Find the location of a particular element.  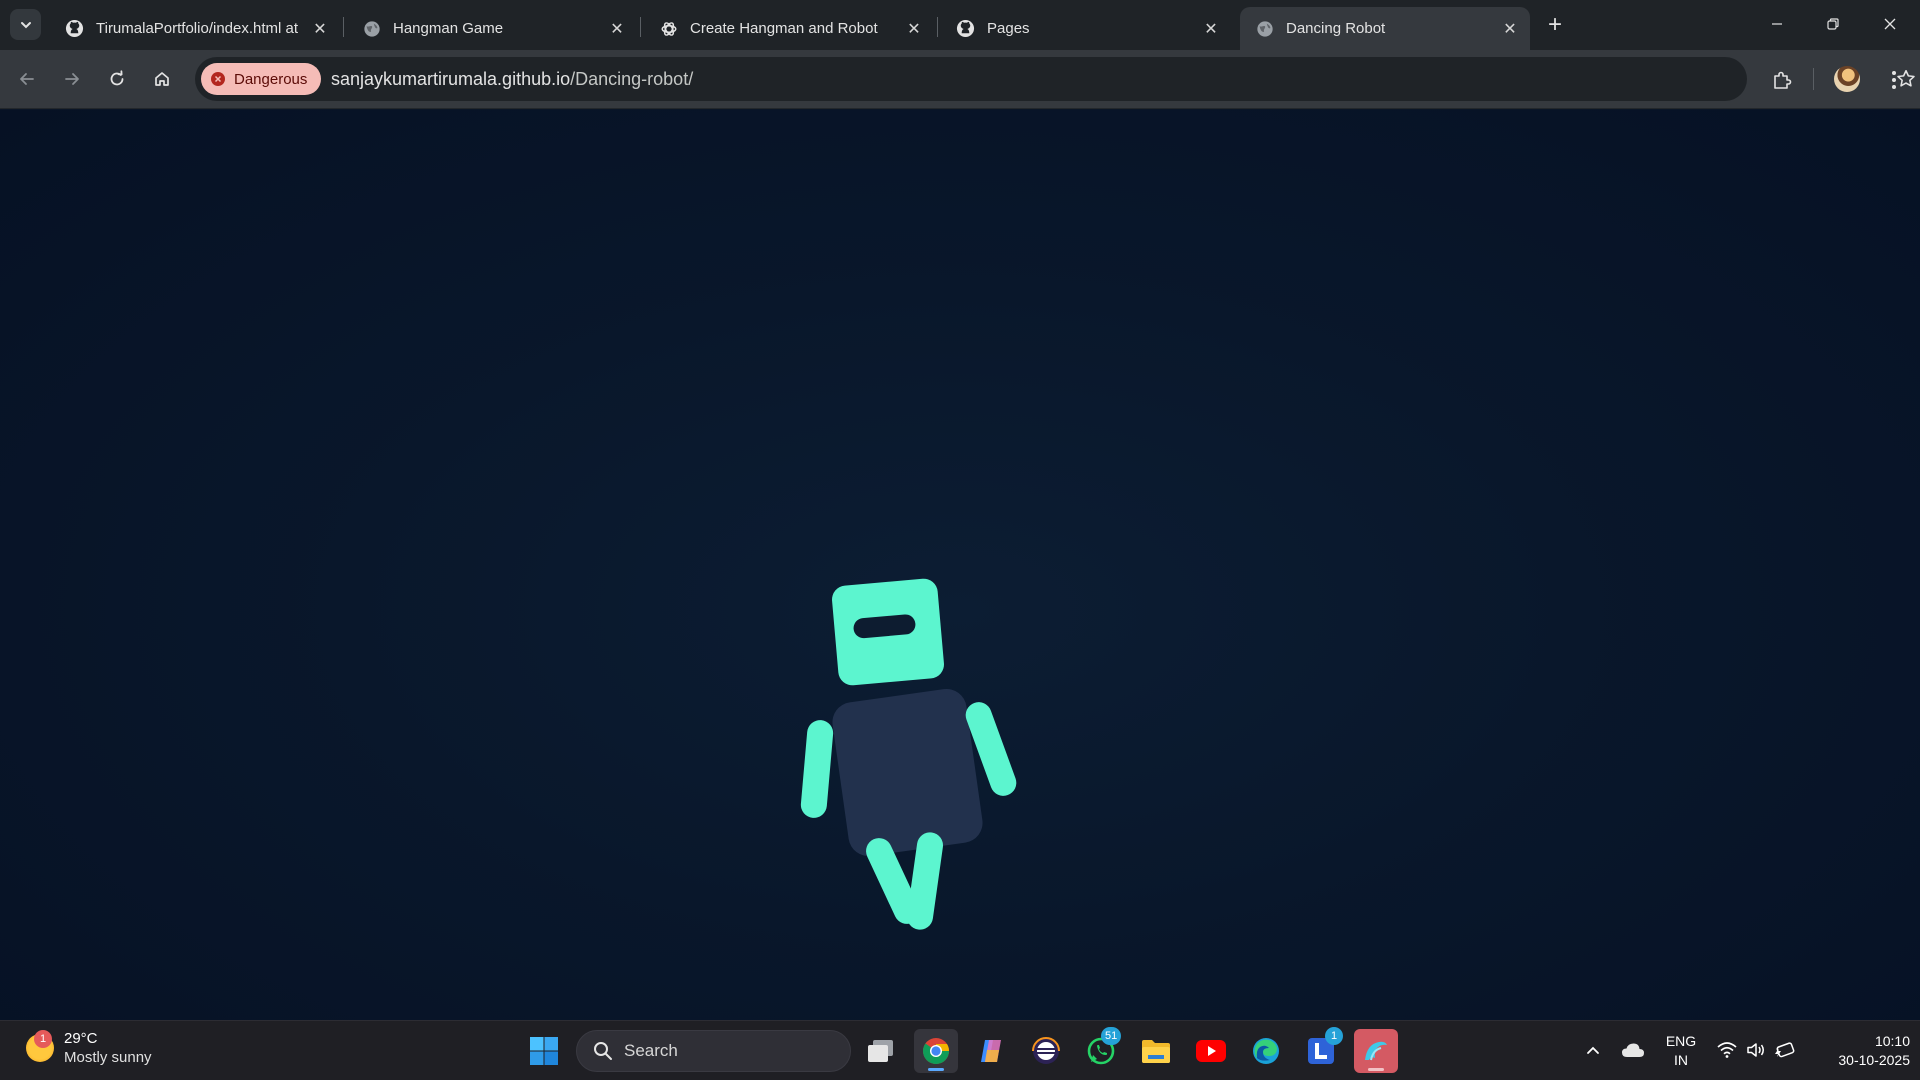

whatsapp-badge: 51 is located at coordinates (1111, 1036).